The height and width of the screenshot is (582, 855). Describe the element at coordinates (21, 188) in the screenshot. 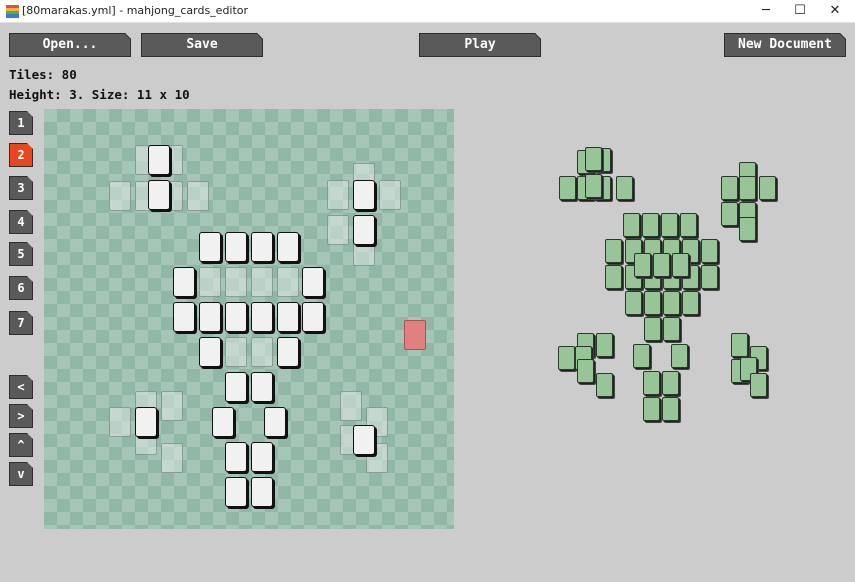

I see `layer-3-button: 3` at that location.